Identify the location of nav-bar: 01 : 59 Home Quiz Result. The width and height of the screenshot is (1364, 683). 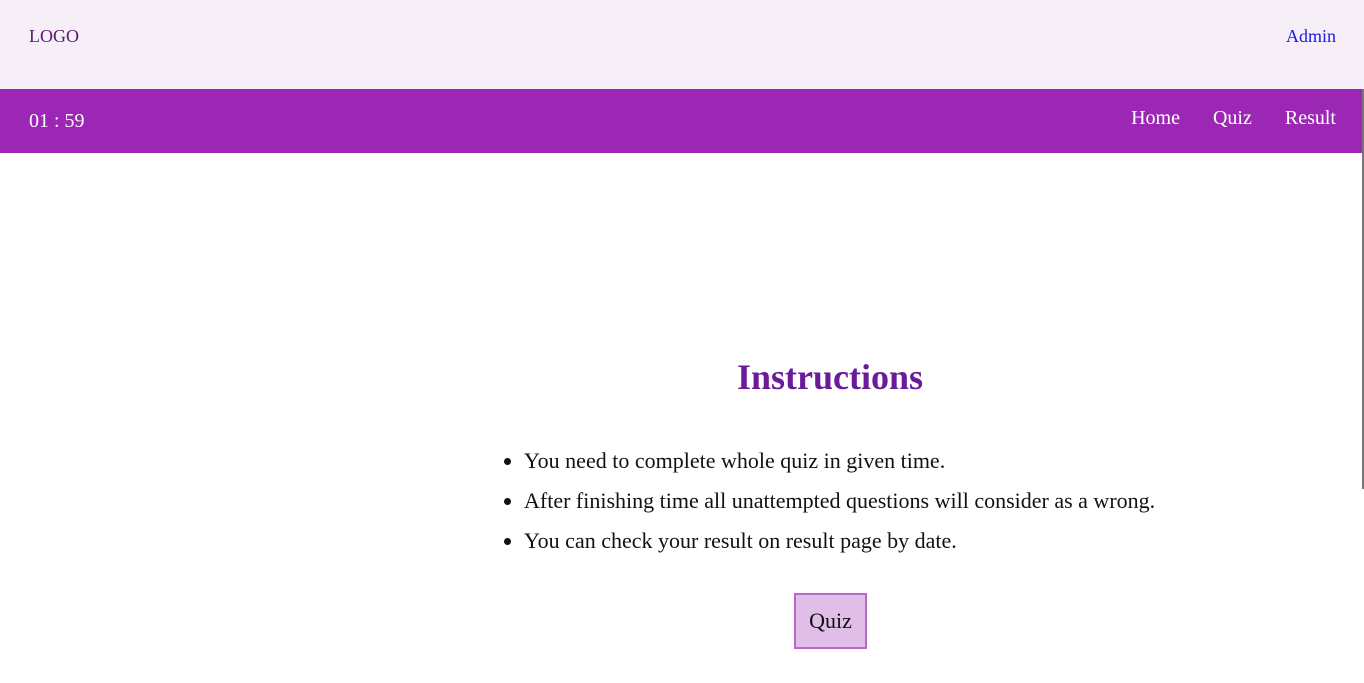
(682, 121).